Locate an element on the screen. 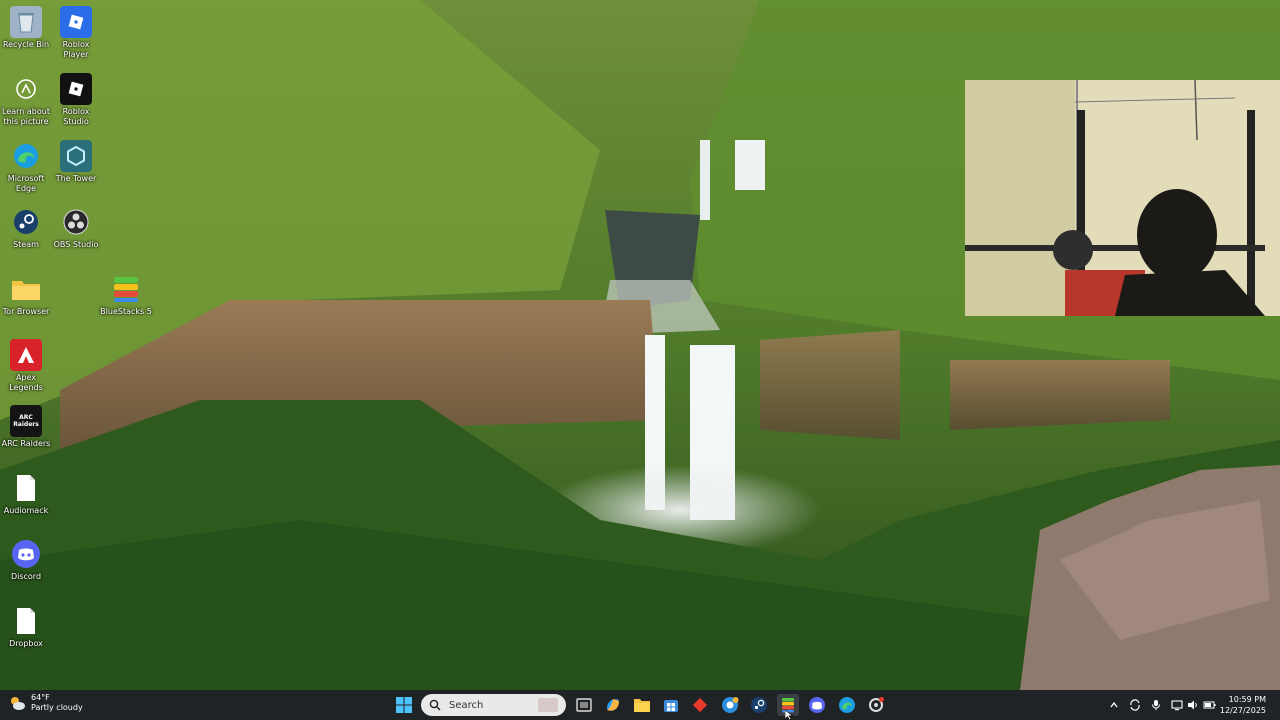 This screenshot has width=1280, height=720. arc-raiders-badge-text: ARC Raiders is located at coordinates (26, 421).